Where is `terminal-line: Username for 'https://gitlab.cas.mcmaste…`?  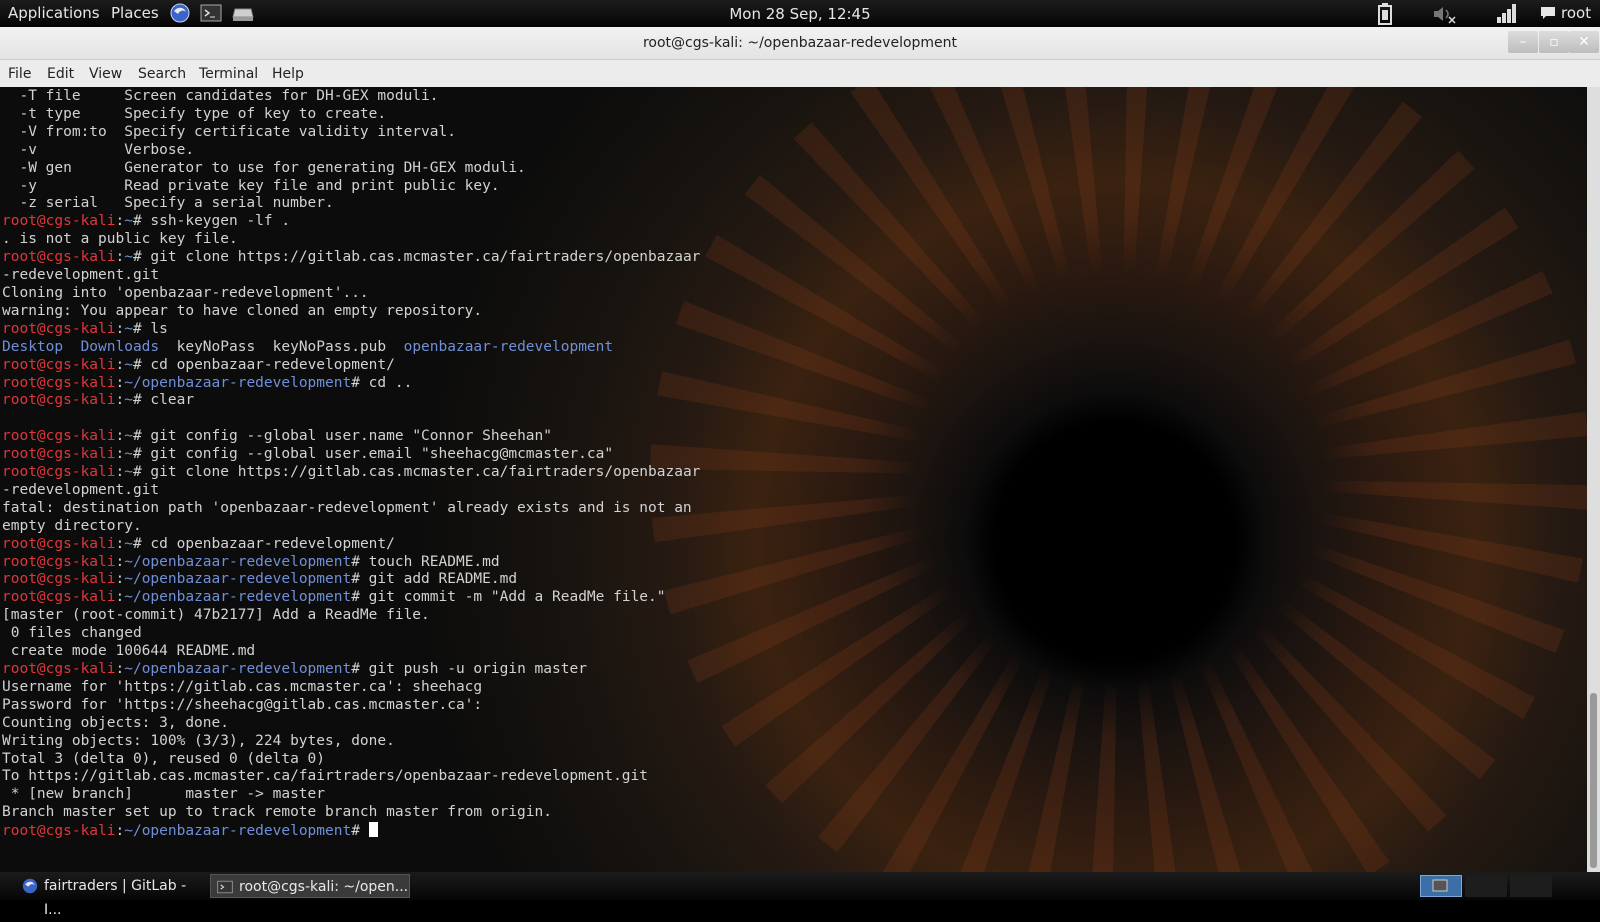
terminal-line: Username for 'https://gitlab.cas.mcmaste… is located at coordinates (242, 686).